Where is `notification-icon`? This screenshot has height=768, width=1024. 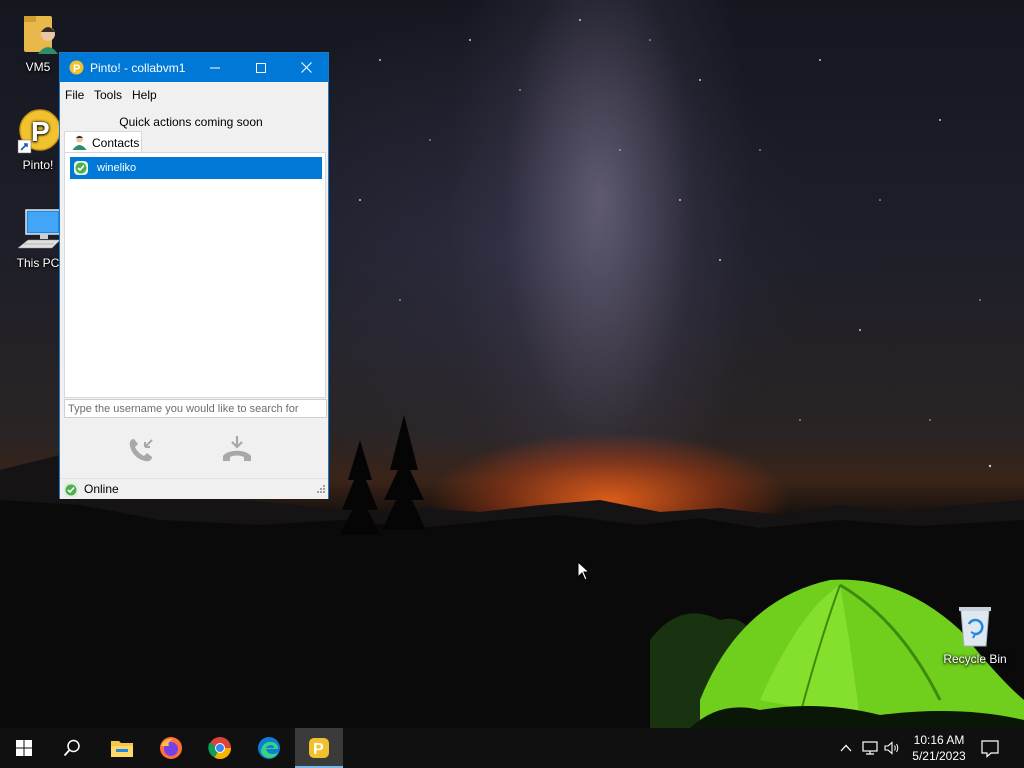 notification-icon is located at coordinates (990, 749).